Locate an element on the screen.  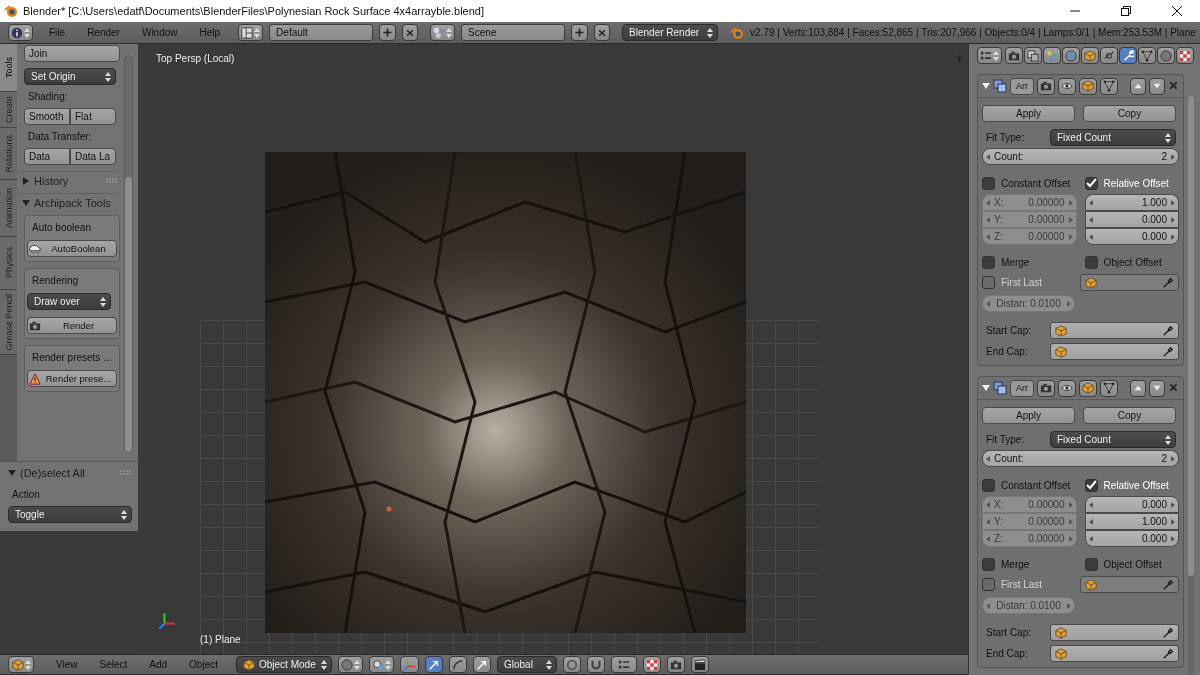
action-label: Action is located at coordinates (26, 494).